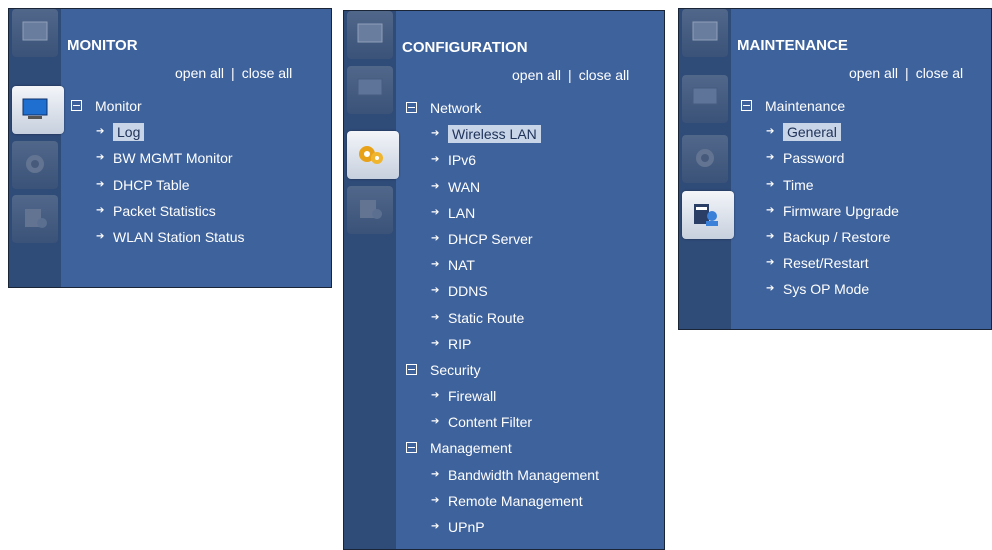  Describe the element at coordinates (861, 185) in the screenshot. I see `menu-item-time: ➔ Time` at that location.